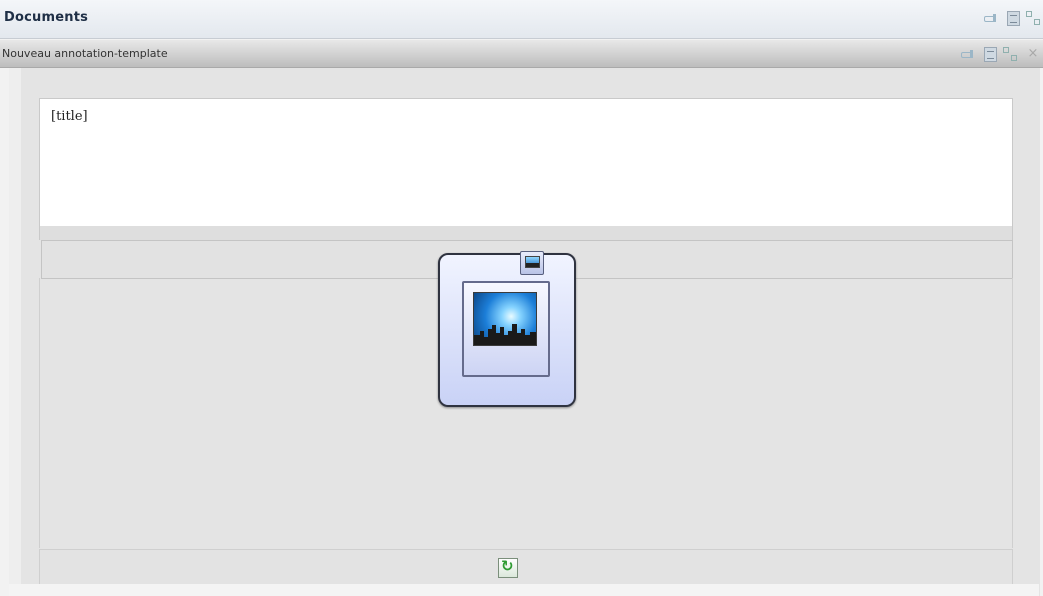 The image size is (1043, 596). What do you see at coordinates (521, 19) in the screenshot?
I see `documents-panel-header: Documents` at bounding box center [521, 19].